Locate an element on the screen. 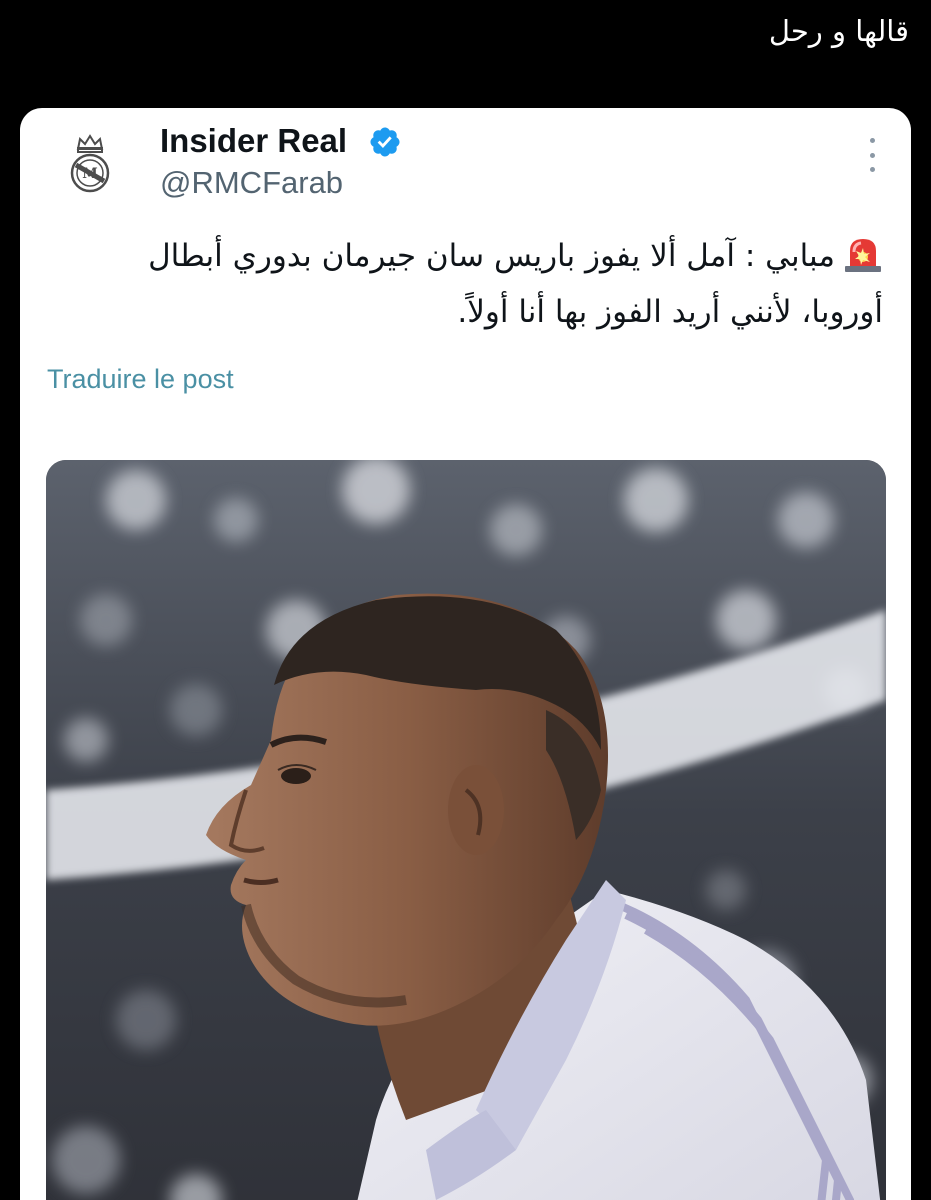 This screenshot has height=1200, width=931. verified-badge-icon is located at coordinates (385, 142).